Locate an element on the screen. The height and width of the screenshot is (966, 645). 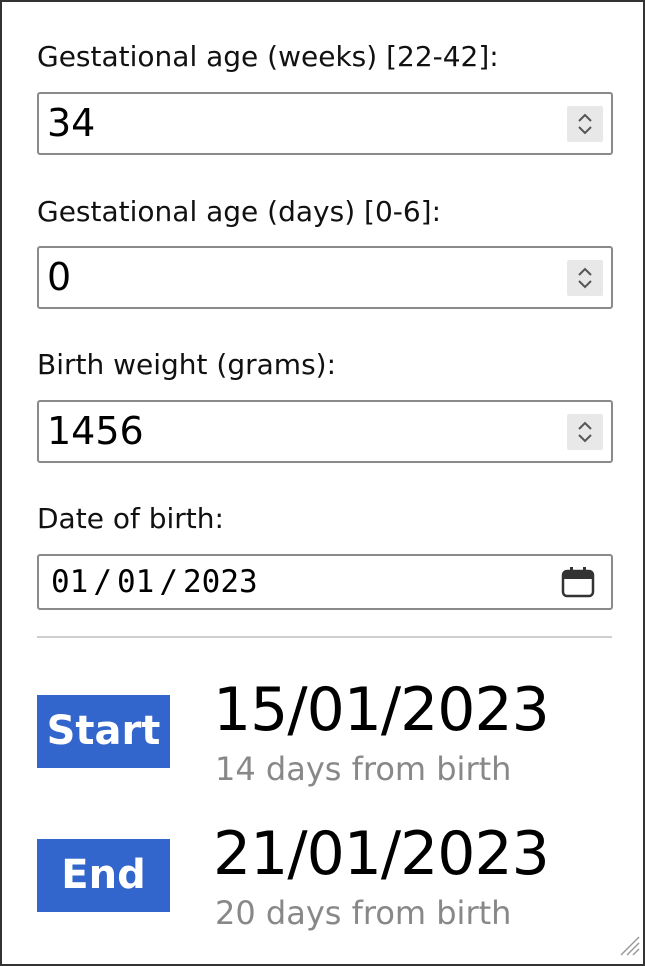
dob-year-segment: 2023 is located at coordinates (220, 582).